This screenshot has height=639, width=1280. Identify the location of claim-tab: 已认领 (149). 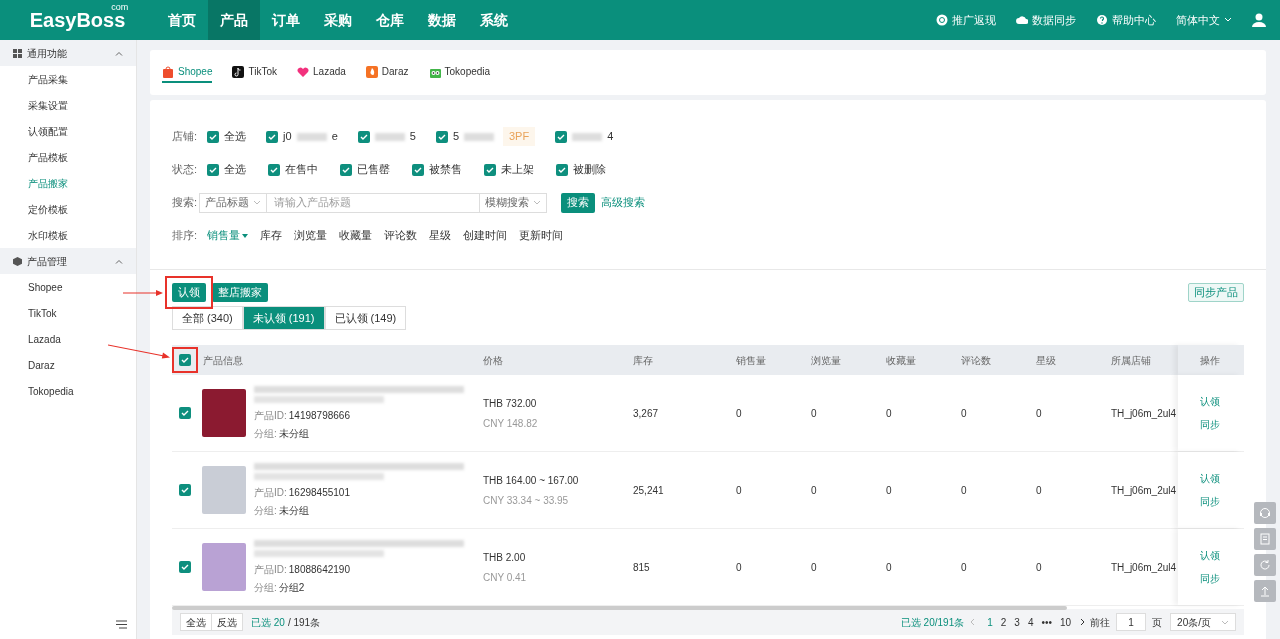
(365, 318).